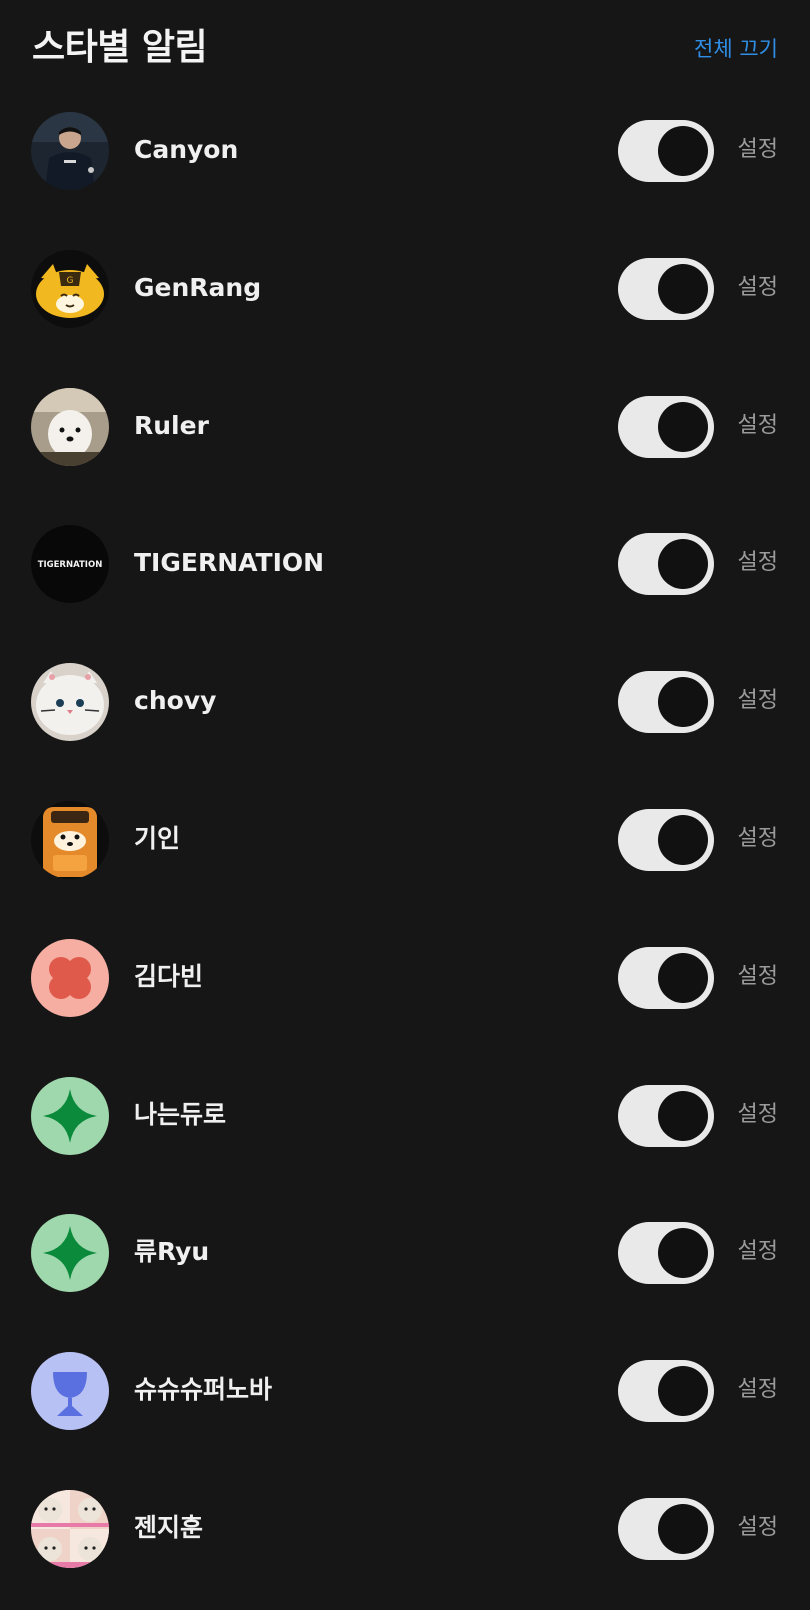 This screenshot has height=1610, width=810. What do you see at coordinates (171, 425) in the screenshot?
I see `star-name: Ruler` at bounding box center [171, 425].